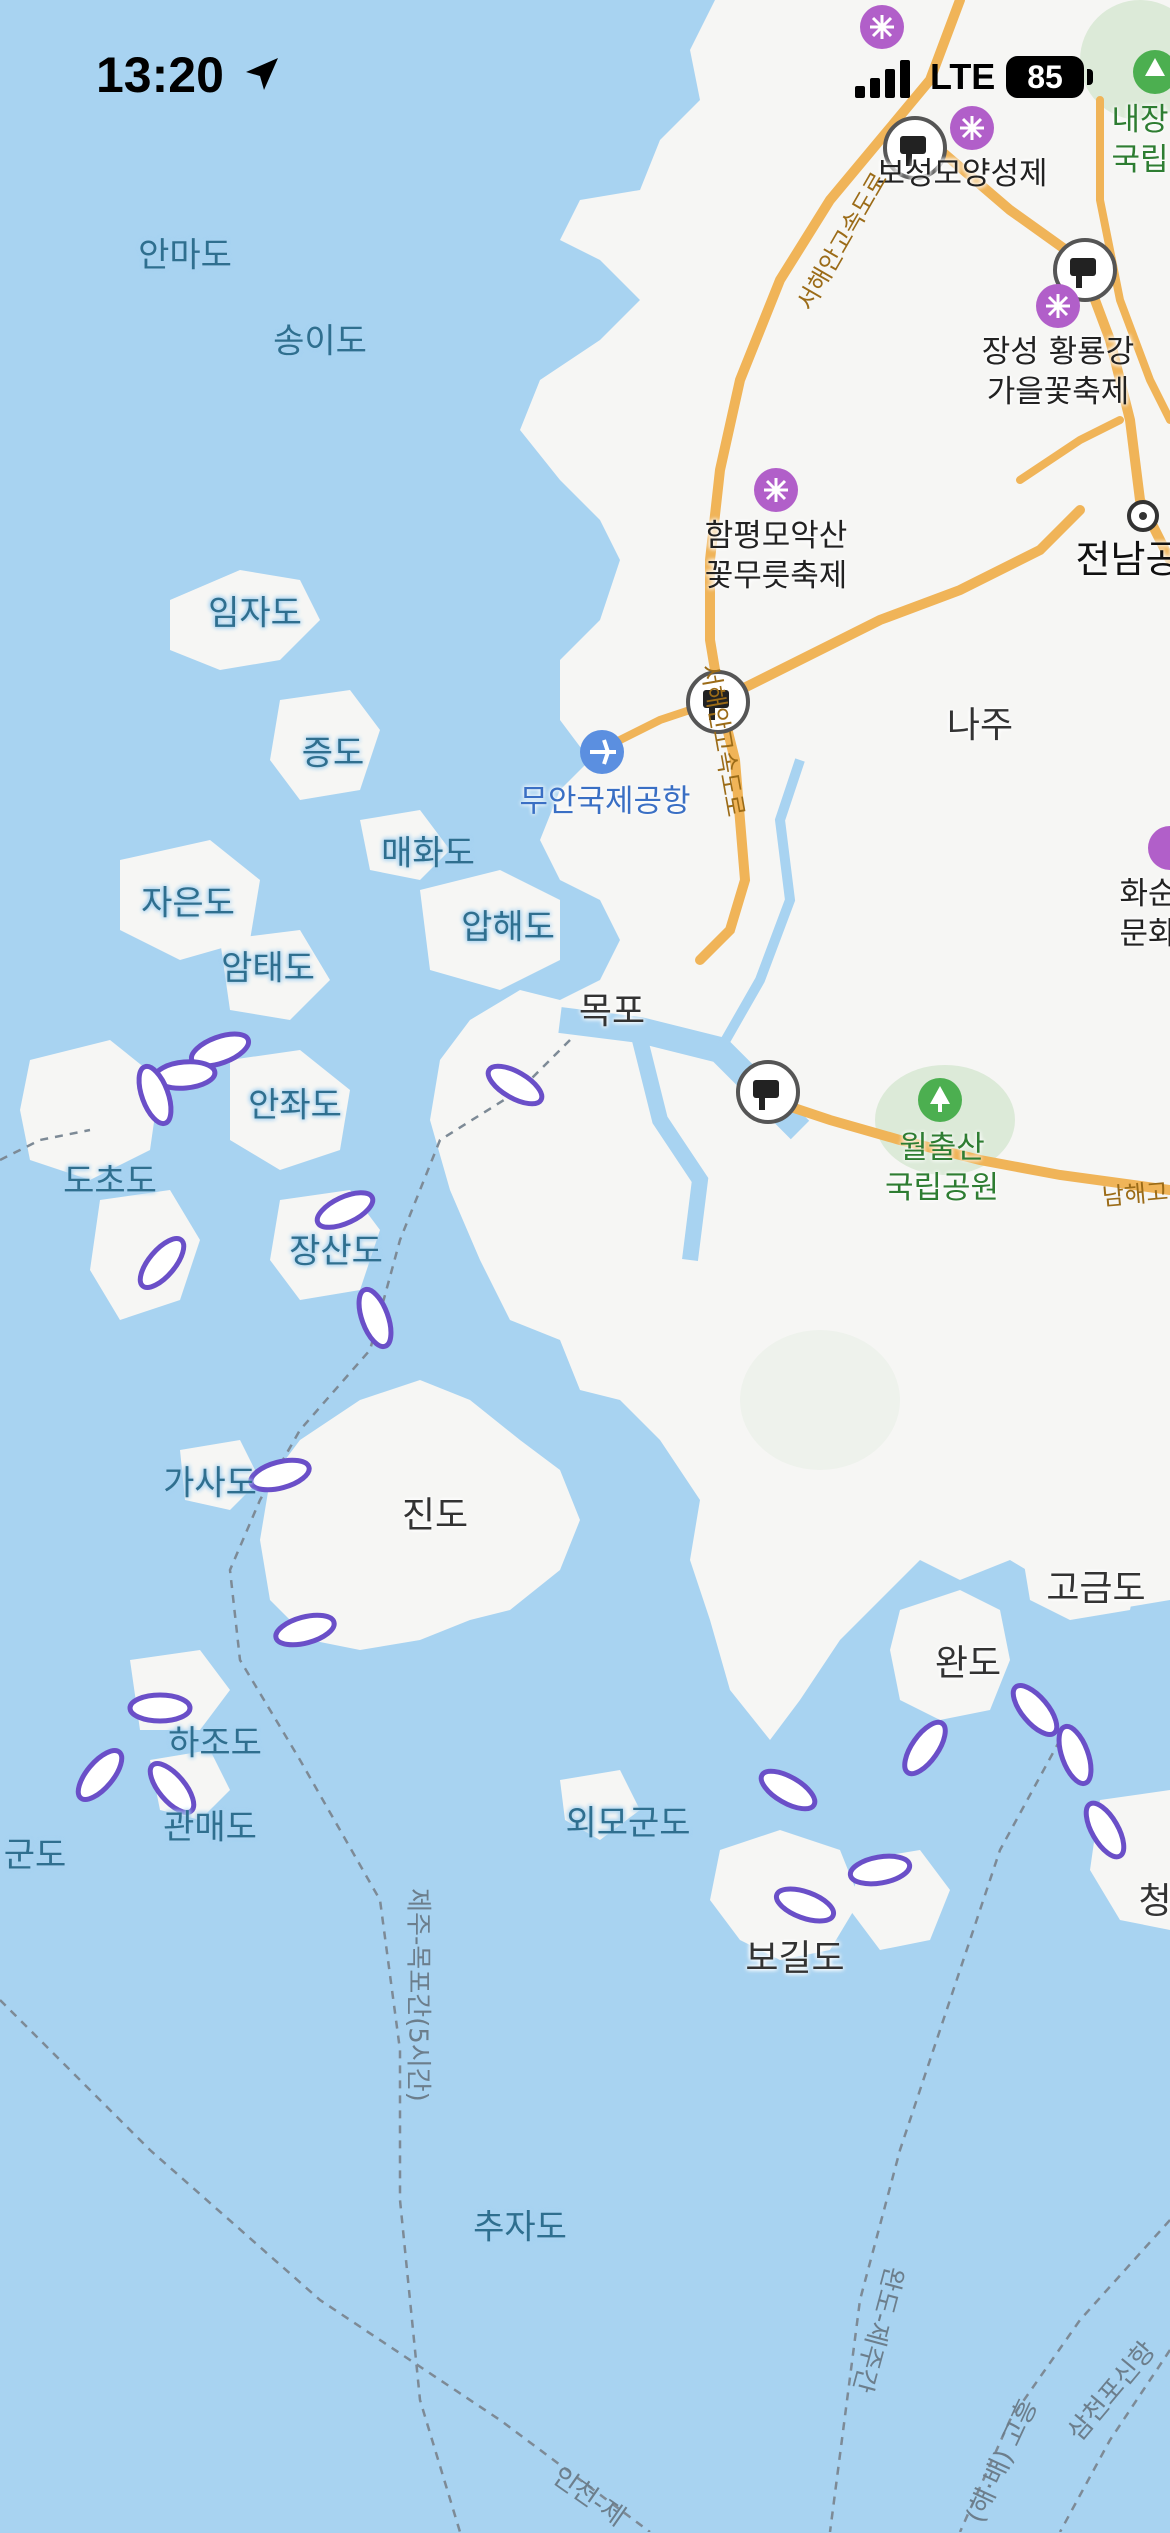 This screenshot has width=1170, height=2533. What do you see at coordinates (268, 968) in the screenshot?
I see `island-label-amtaedo: 암태도` at bounding box center [268, 968].